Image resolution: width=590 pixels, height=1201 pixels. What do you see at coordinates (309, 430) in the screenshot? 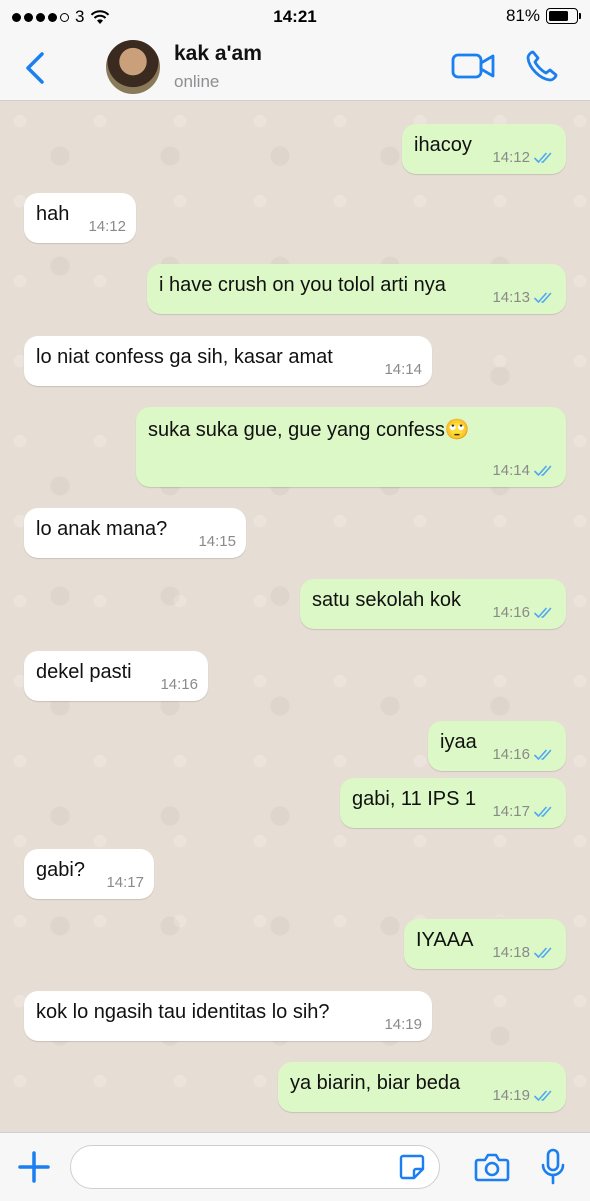
I see `message-text: suka suka gue, gue yang confess🙄` at bounding box center [309, 430].